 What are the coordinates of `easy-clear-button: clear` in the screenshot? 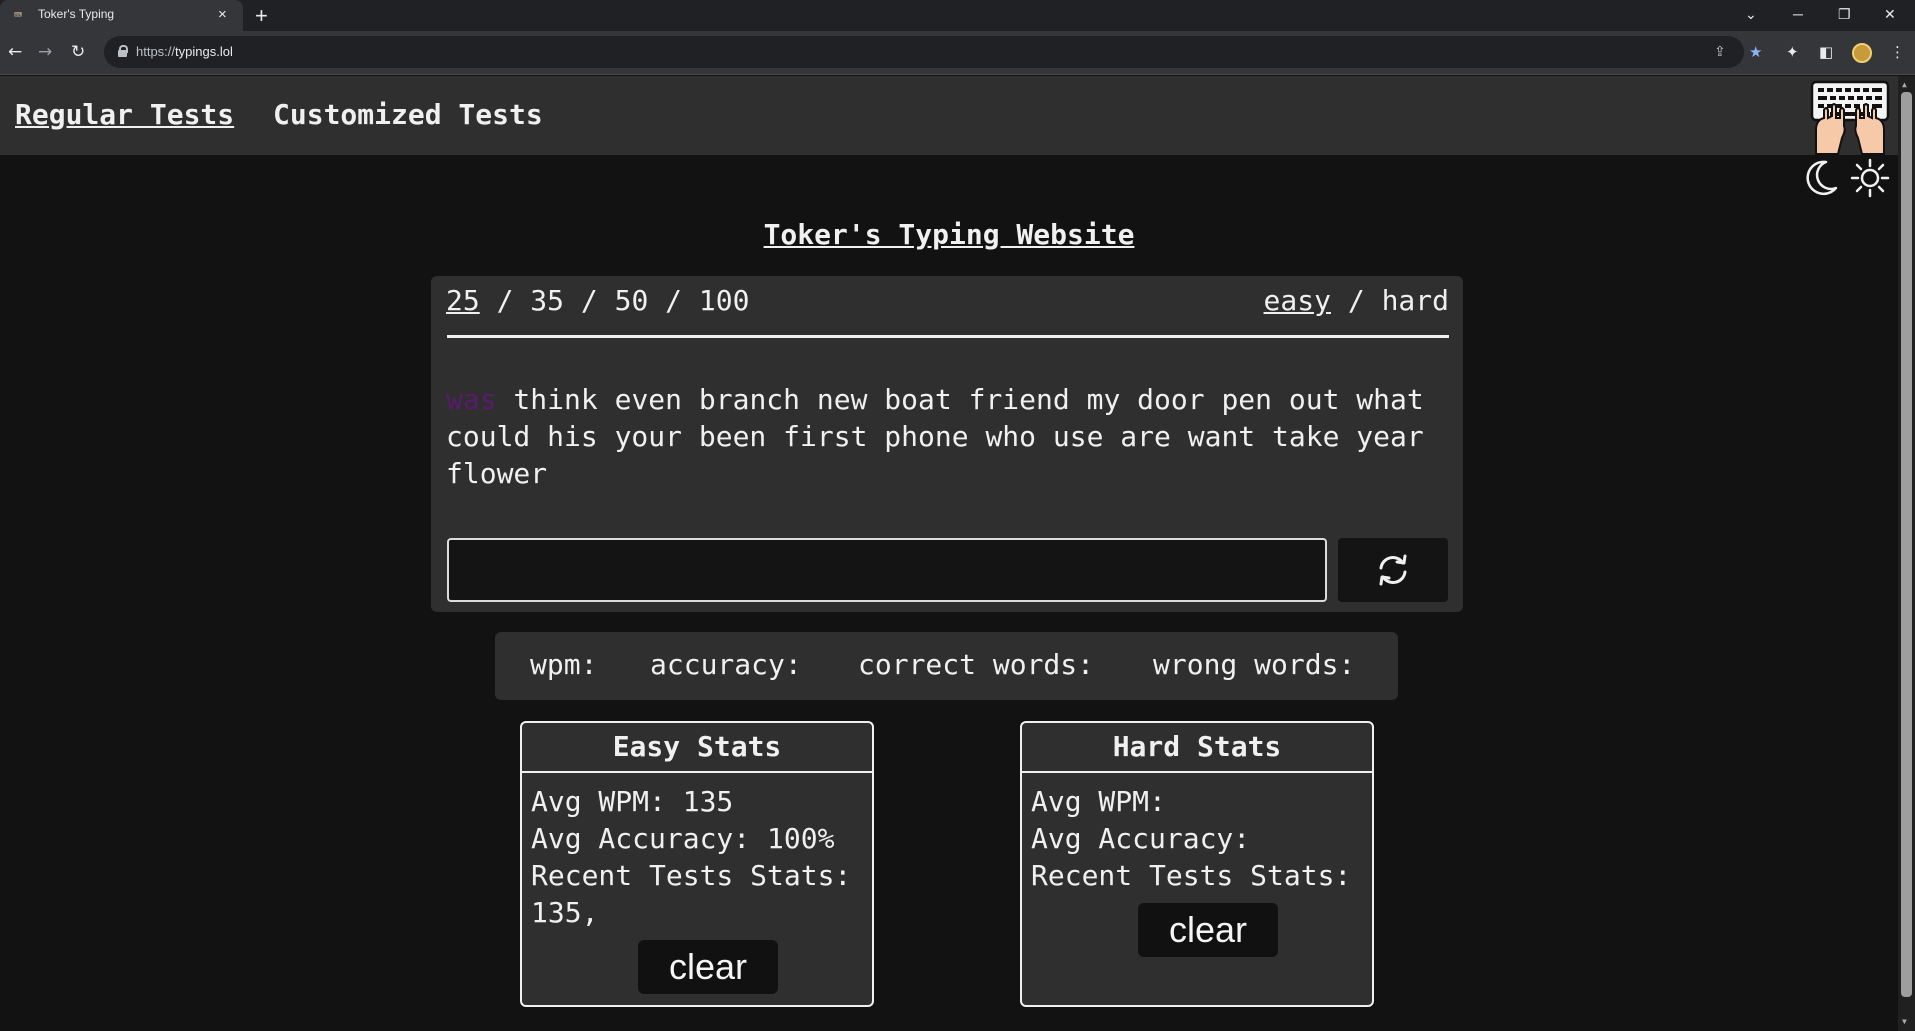 It's located at (708, 967).